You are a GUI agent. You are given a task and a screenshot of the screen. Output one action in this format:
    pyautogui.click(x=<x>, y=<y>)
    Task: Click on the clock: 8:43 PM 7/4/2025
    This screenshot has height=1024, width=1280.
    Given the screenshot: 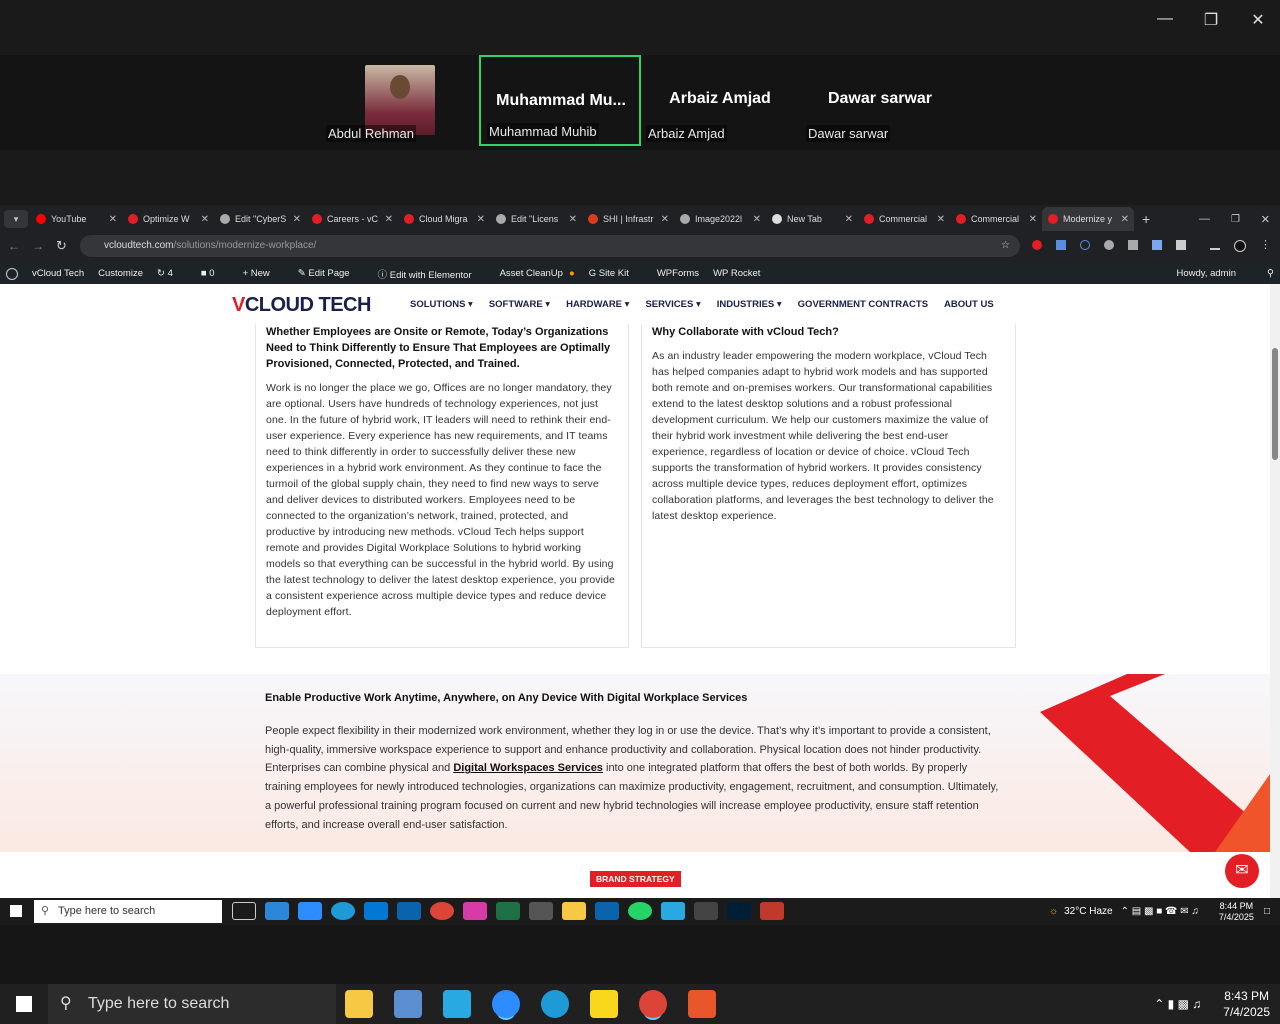 What is the action you would take?
    pyautogui.click(x=1246, y=1004)
    